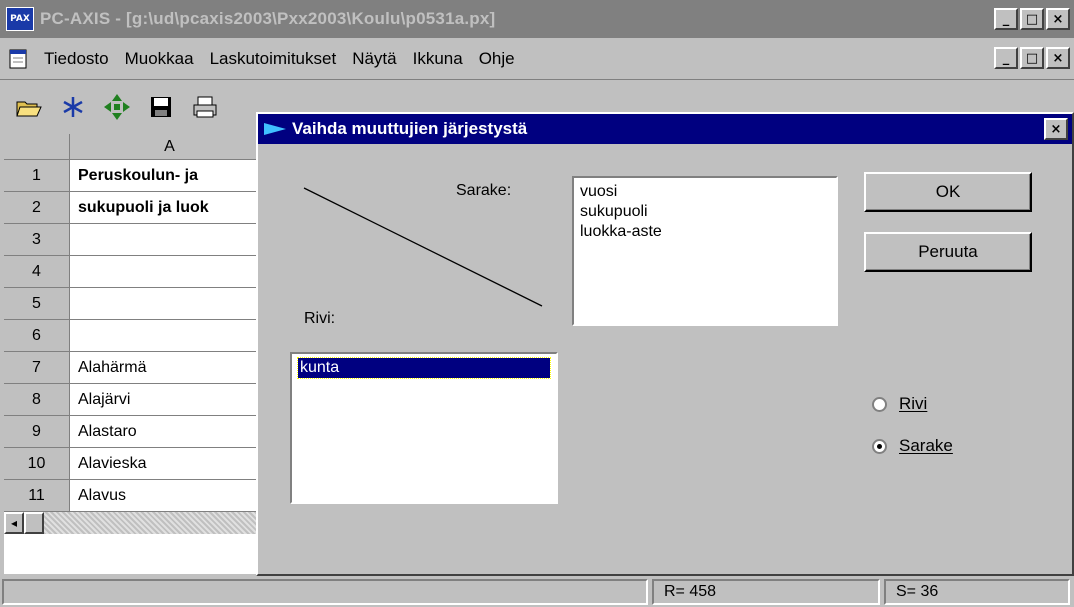  Describe the element at coordinates (424, 368) in the screenshot. I see `list-item-selected: kunta` at that location.